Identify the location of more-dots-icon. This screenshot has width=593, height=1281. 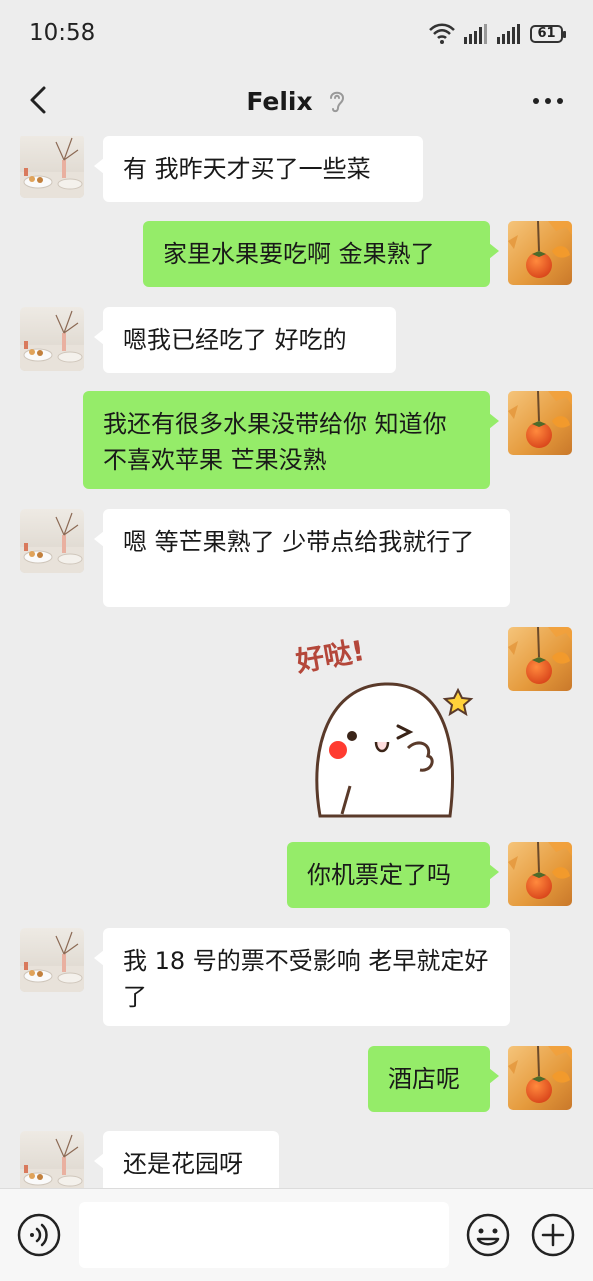
(548, 101).